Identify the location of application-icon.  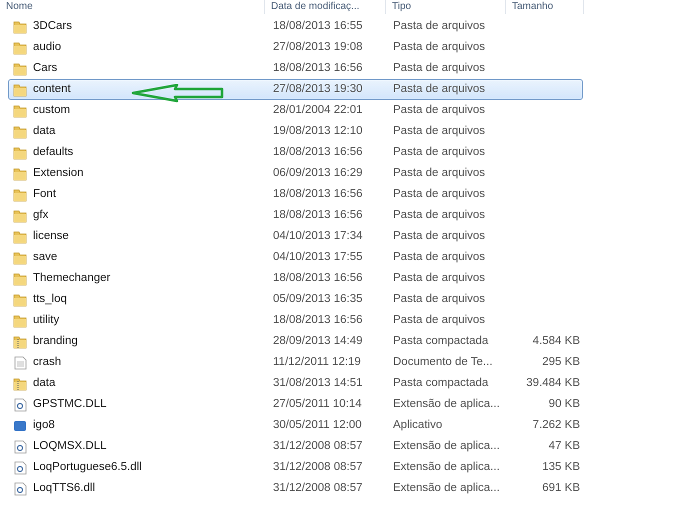
(20, 425).